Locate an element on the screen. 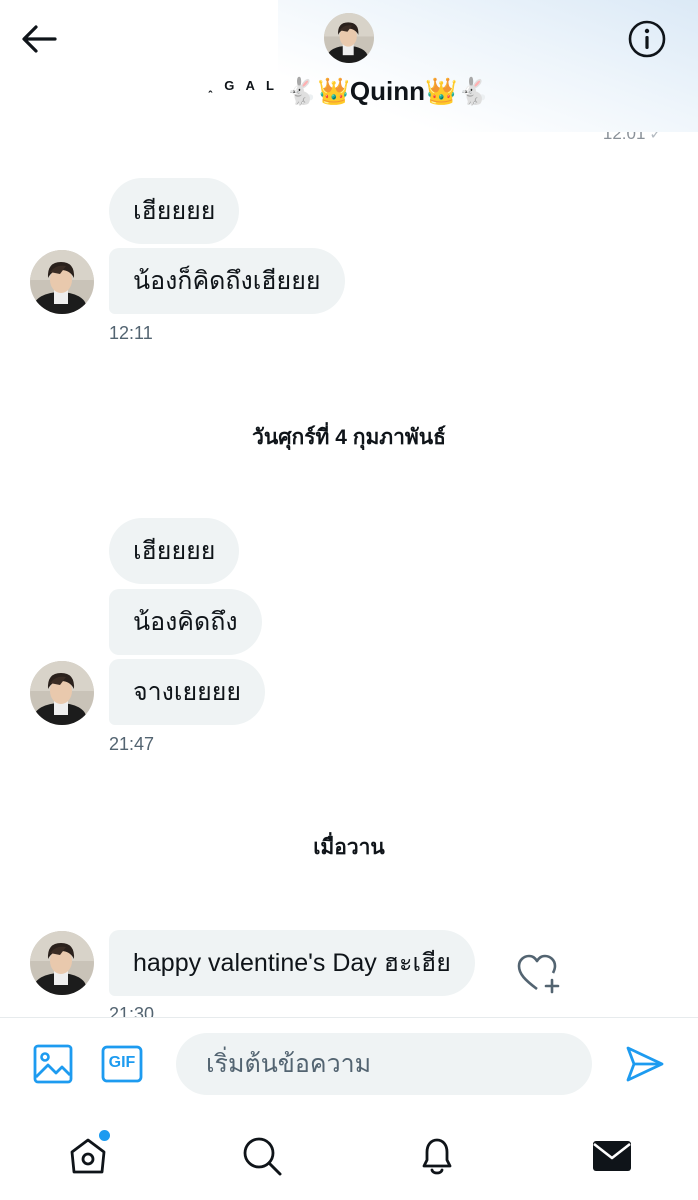 The width and height of the screenshot is (698, 1200). heart-plus-icon is located at coordinates (538, 974).